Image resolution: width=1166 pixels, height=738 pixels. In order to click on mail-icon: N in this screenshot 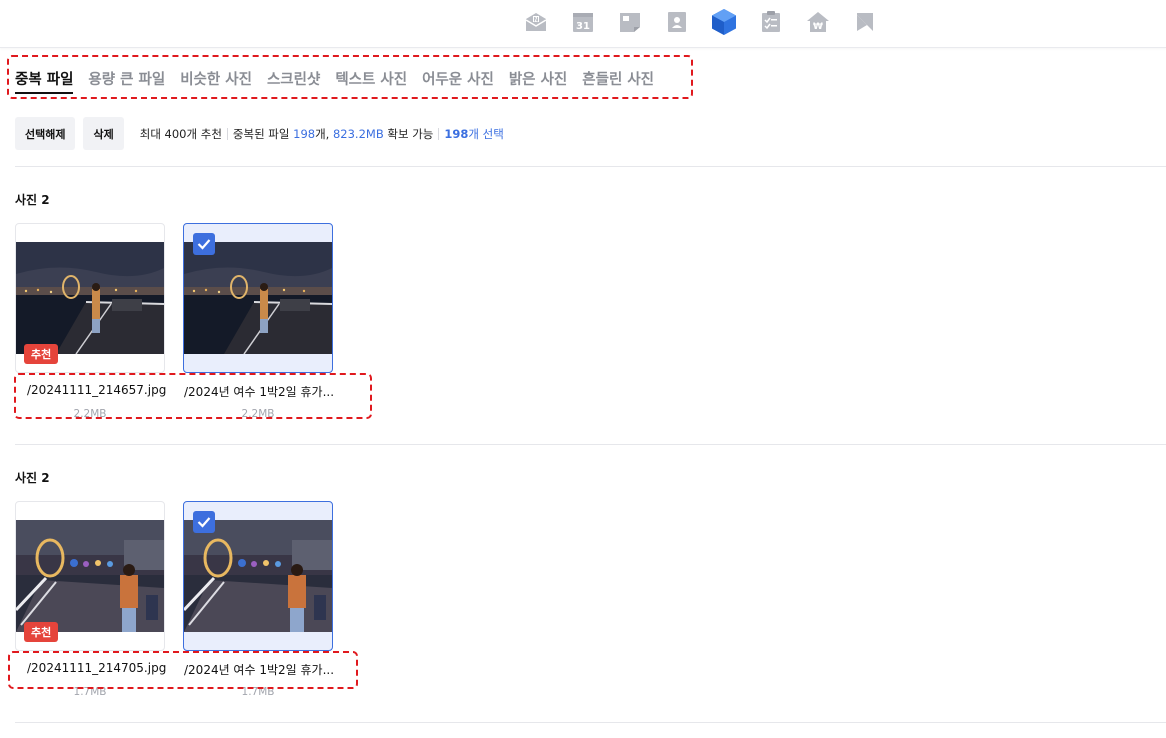, I will do `click(536, 22)`.